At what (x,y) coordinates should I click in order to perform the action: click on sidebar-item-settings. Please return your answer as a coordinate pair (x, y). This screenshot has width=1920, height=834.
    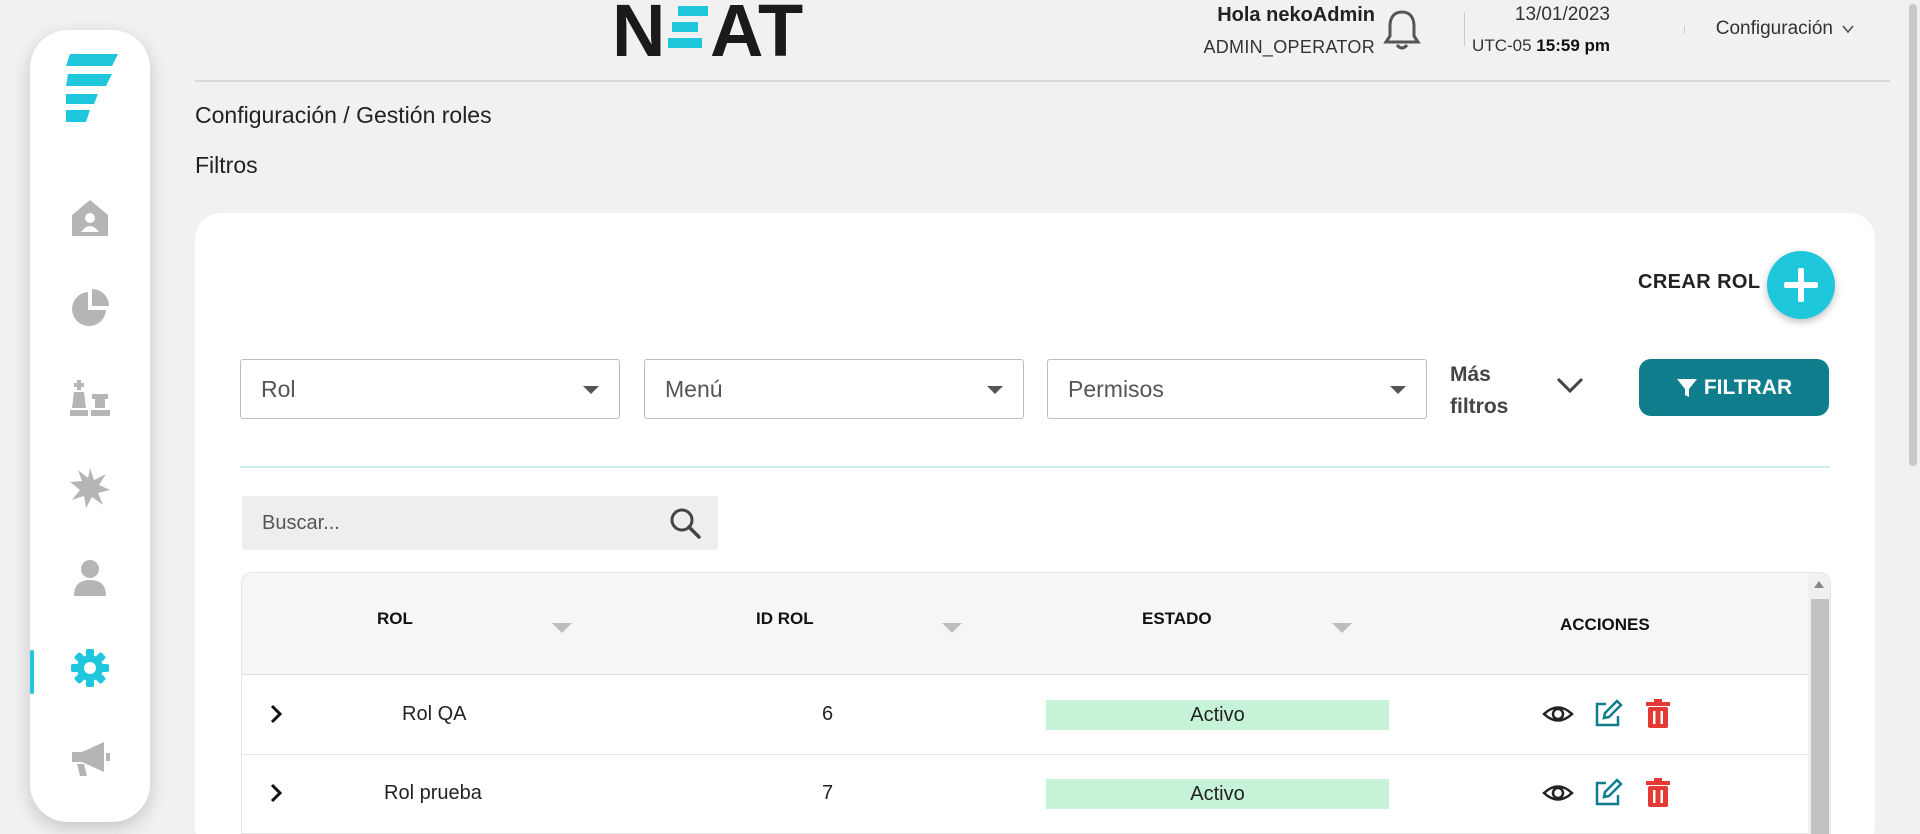
    Looking at the image, I should click on (90, 668).